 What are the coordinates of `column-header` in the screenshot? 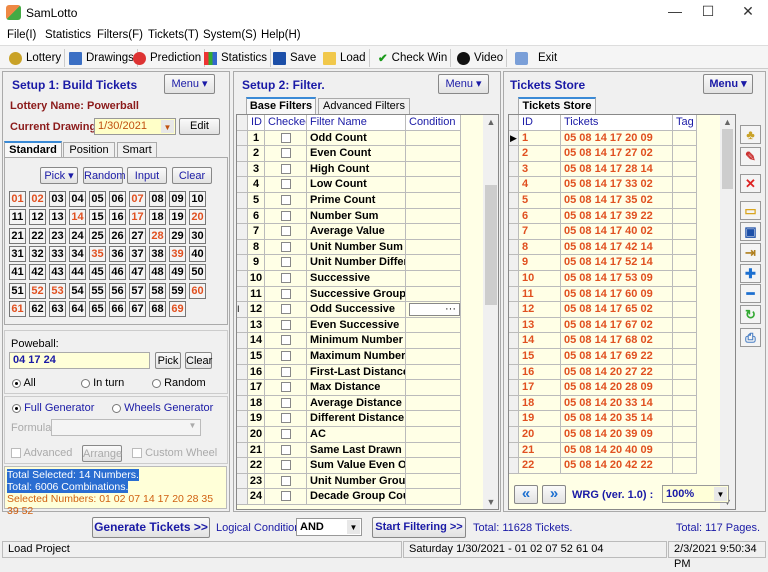 It's located at (514, 123).